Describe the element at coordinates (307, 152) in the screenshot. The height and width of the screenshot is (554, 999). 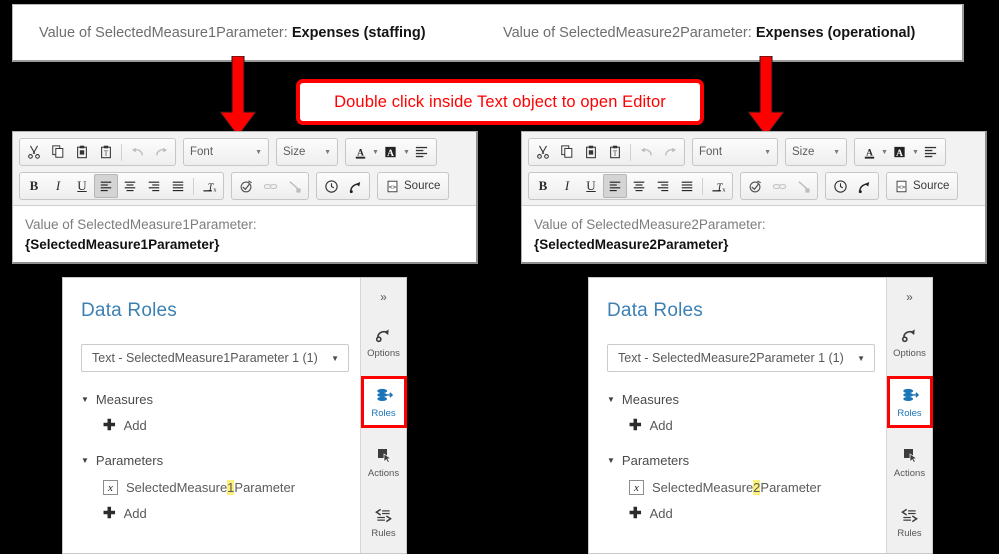
I see `font-size-dropdown-1: Size ▼` at that location.